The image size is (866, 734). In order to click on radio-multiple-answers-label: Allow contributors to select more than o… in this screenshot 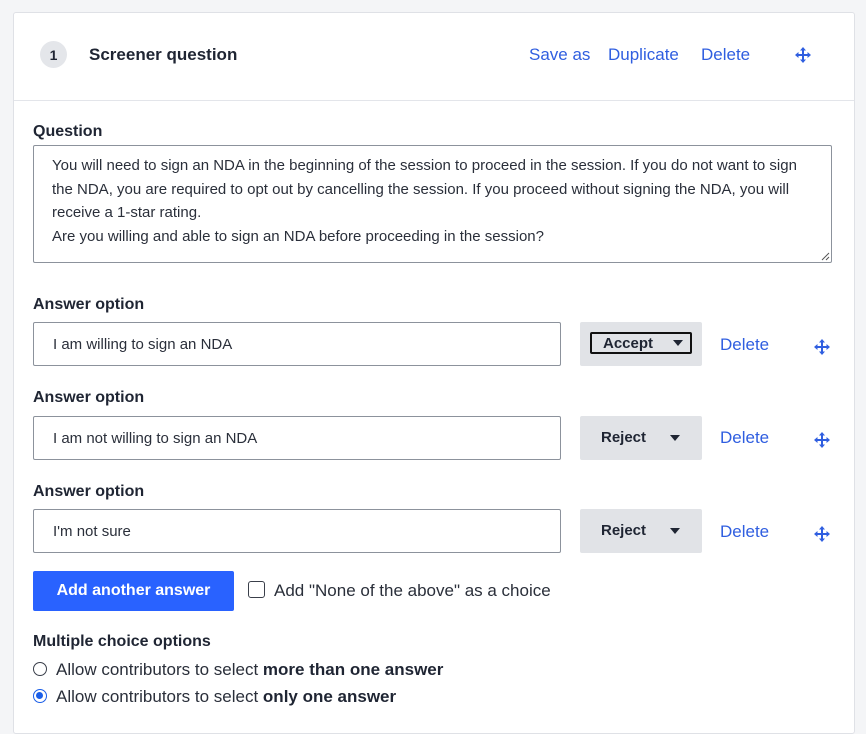, I will do `click(249, 670)`.